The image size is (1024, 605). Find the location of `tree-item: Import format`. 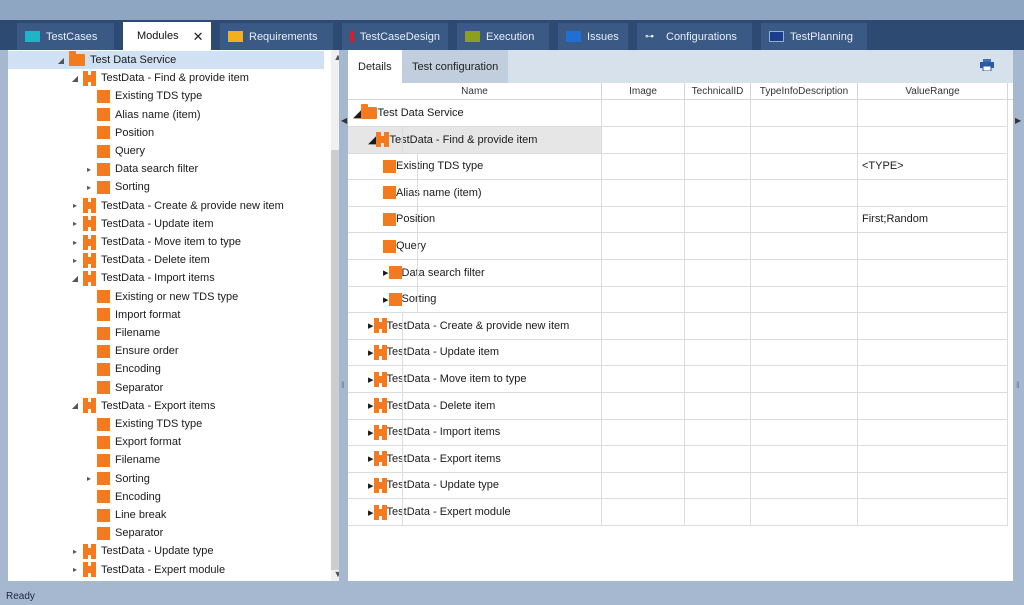

tree-item: Import format is located at coordinates (166, 315).